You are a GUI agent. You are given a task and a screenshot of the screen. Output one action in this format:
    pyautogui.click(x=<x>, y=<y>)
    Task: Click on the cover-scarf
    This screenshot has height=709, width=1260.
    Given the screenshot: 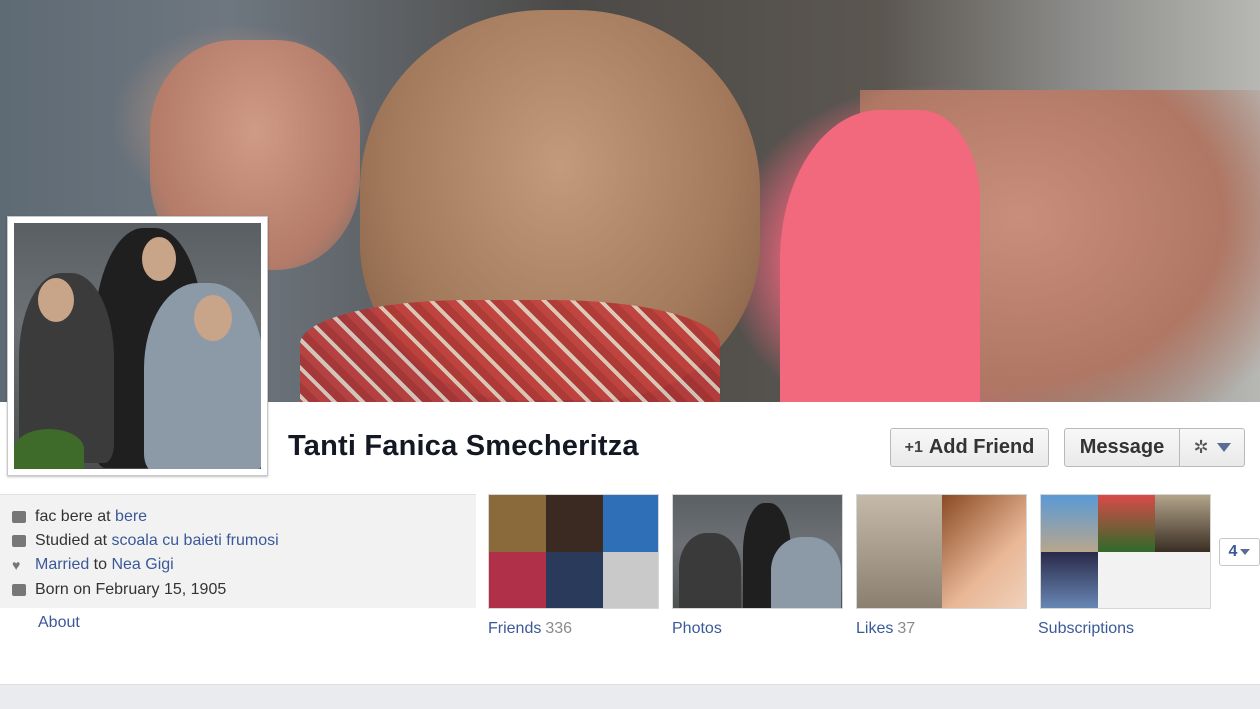 What is the action you would take?
    pyautogui.click(x=510, y=351)
    